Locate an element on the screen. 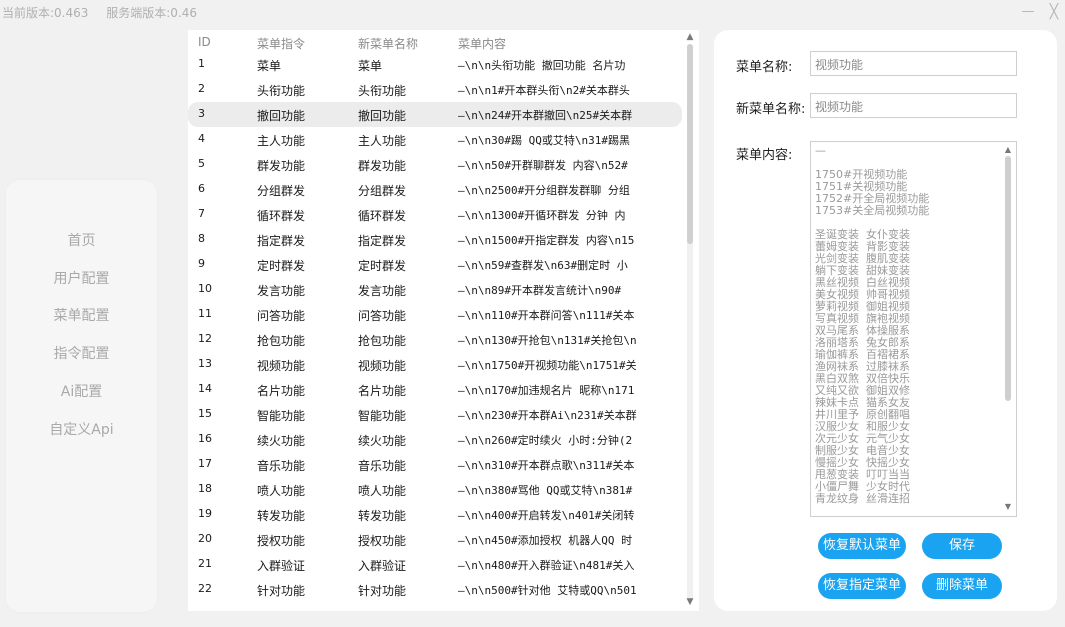  table-row: 6 分组群发 分组群发 —\n\n2500#开分组群发群聊 分组 is located at coordinates (435, 189).